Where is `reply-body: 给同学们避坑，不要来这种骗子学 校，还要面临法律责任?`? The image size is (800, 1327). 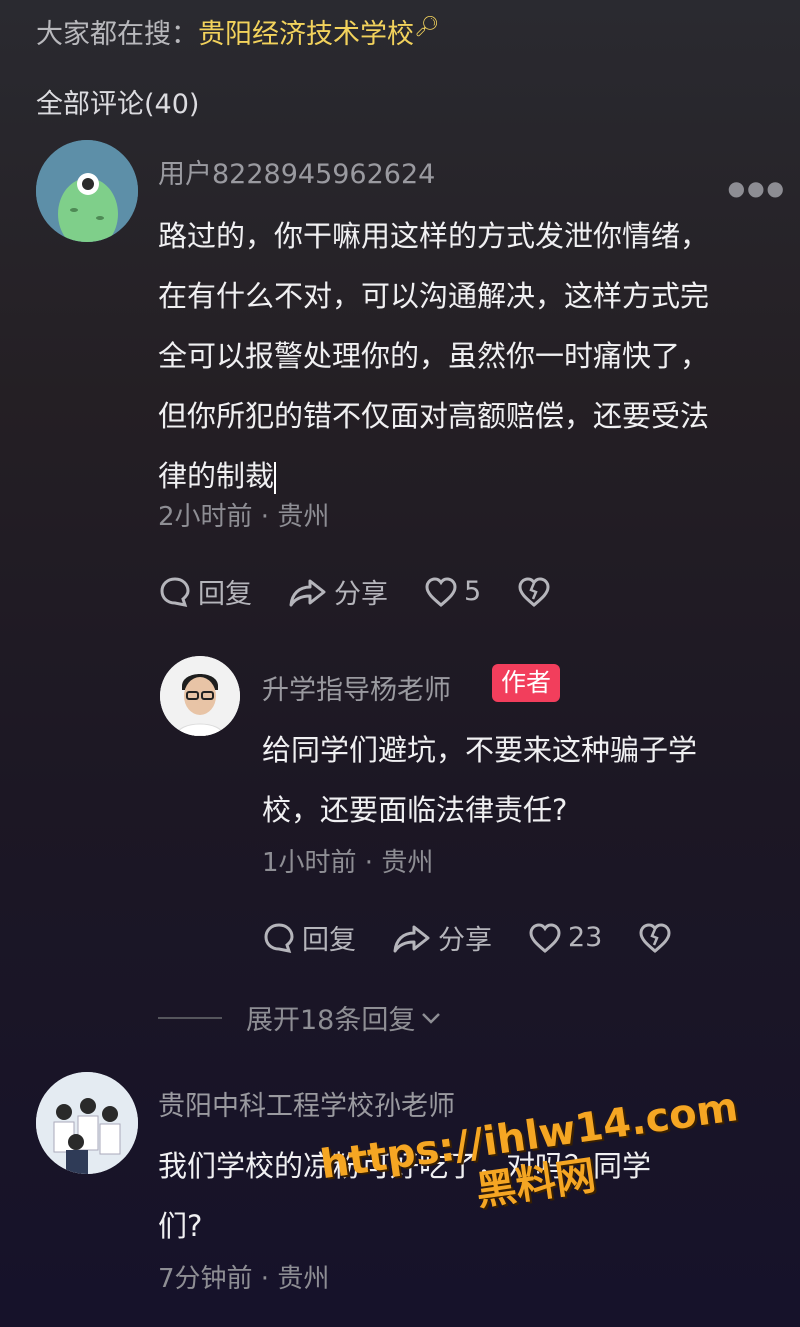 reply-body: 给同学们避坑，不要来这种骗子学 校，还要面临法律责任? is located at coordinates (522, 780).